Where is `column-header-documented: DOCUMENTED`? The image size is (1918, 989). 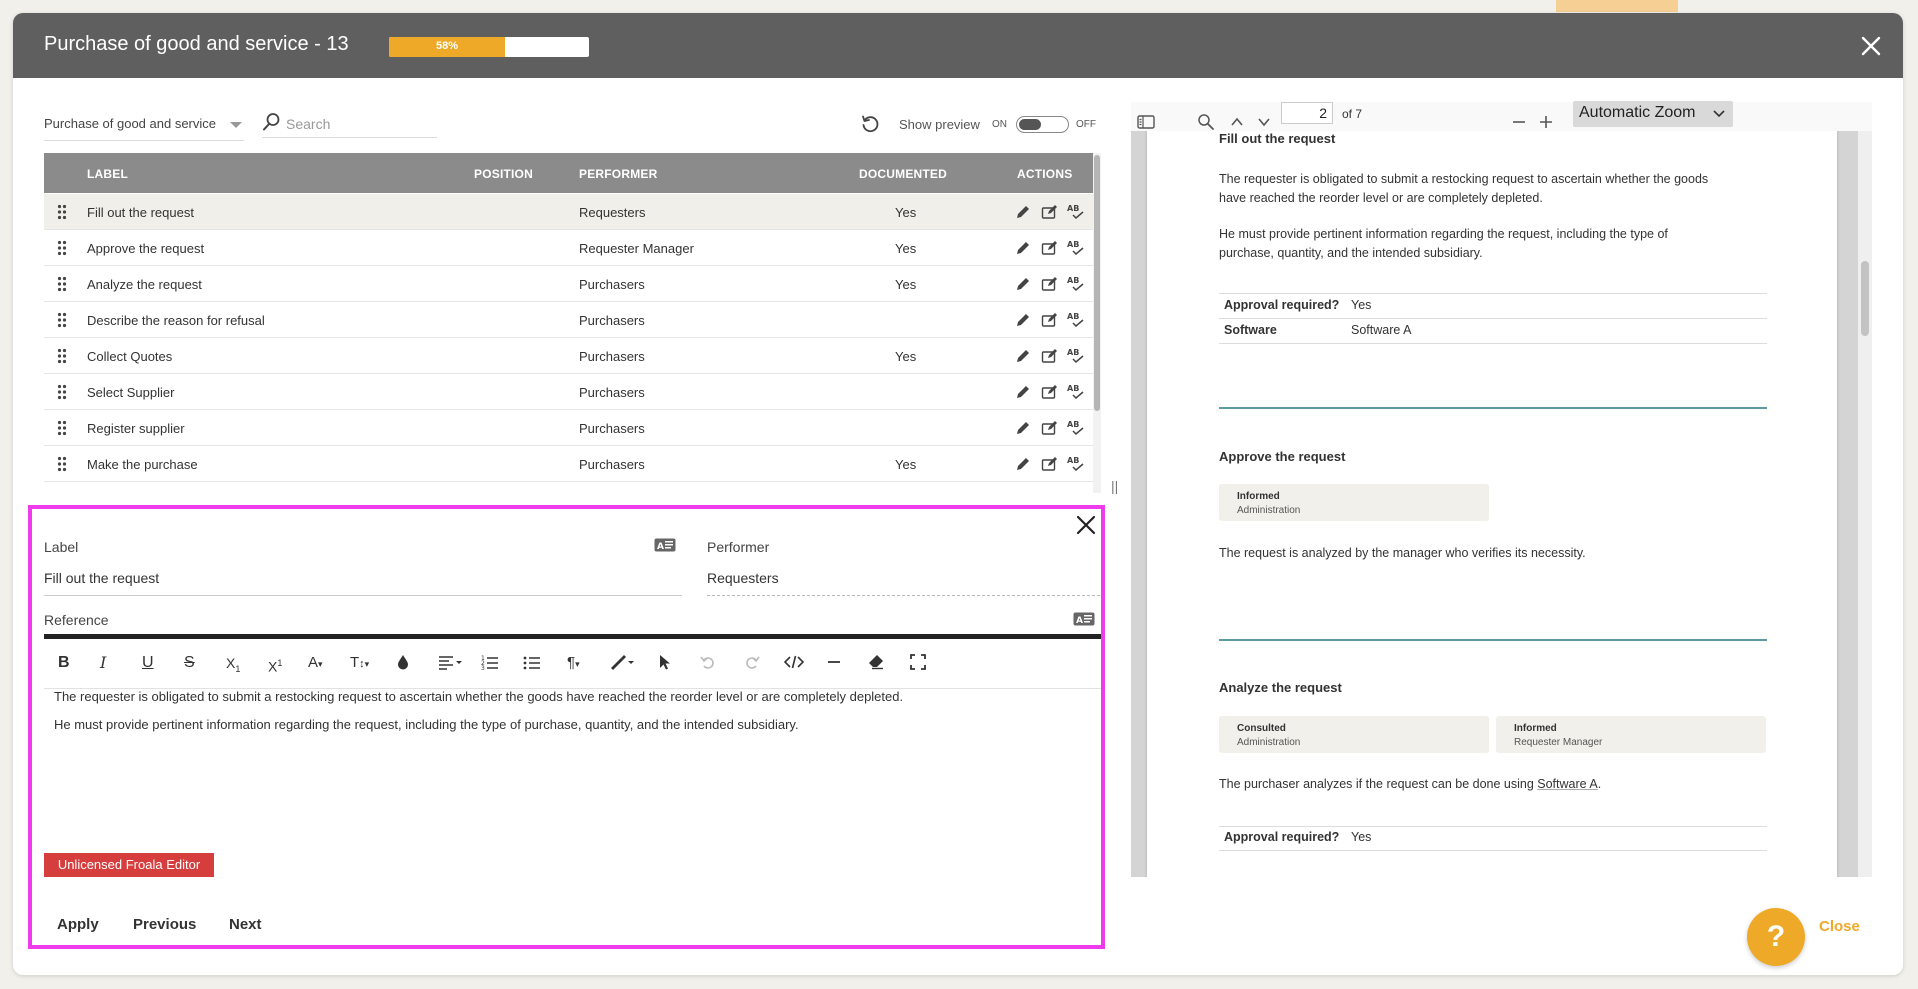 column-header-documented: DOCUMENTED is located at coordinates (903, 174).